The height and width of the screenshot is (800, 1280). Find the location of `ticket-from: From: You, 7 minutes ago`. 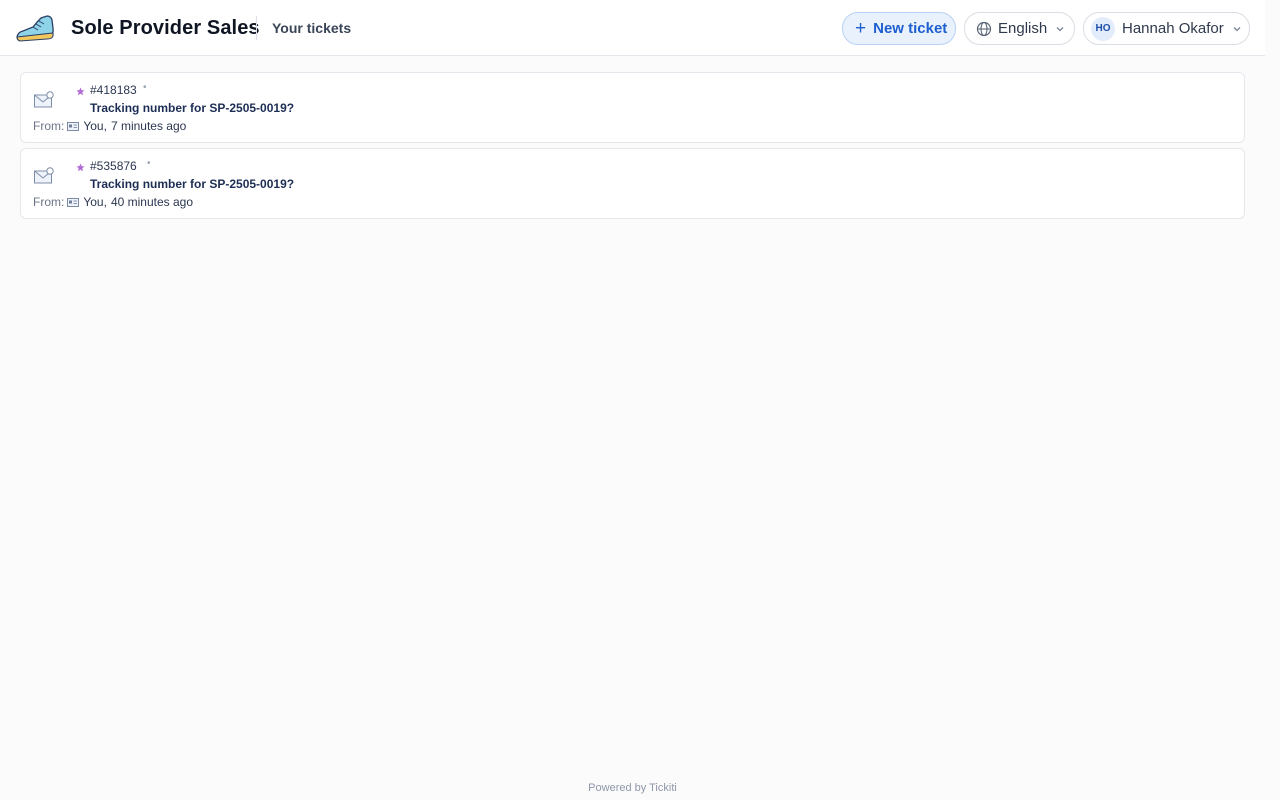

ticket-from: From: You, 7 minutes ago is located at coordinates (109, 126).